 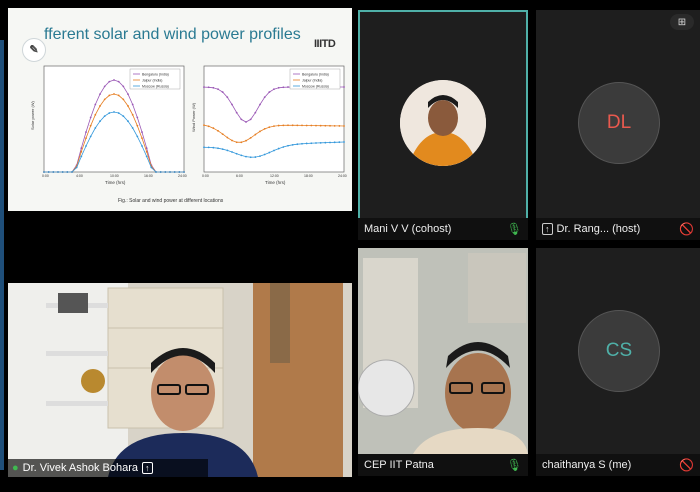 I want to click on wind-xlabel: Time (hrs), so click(x=275, y=182).